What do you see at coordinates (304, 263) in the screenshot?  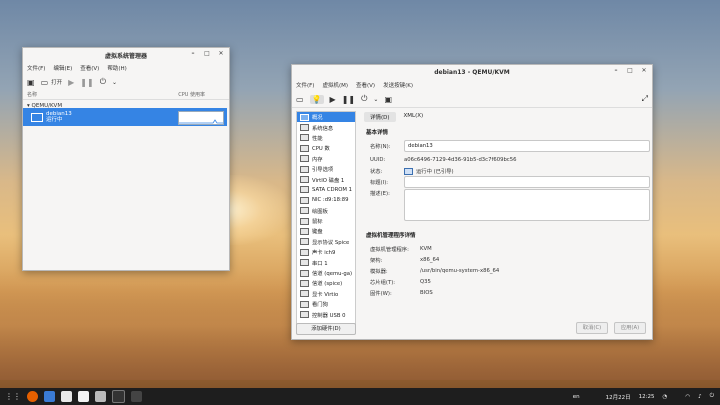 I see `serial-icon` at bounding box center [304, 263].